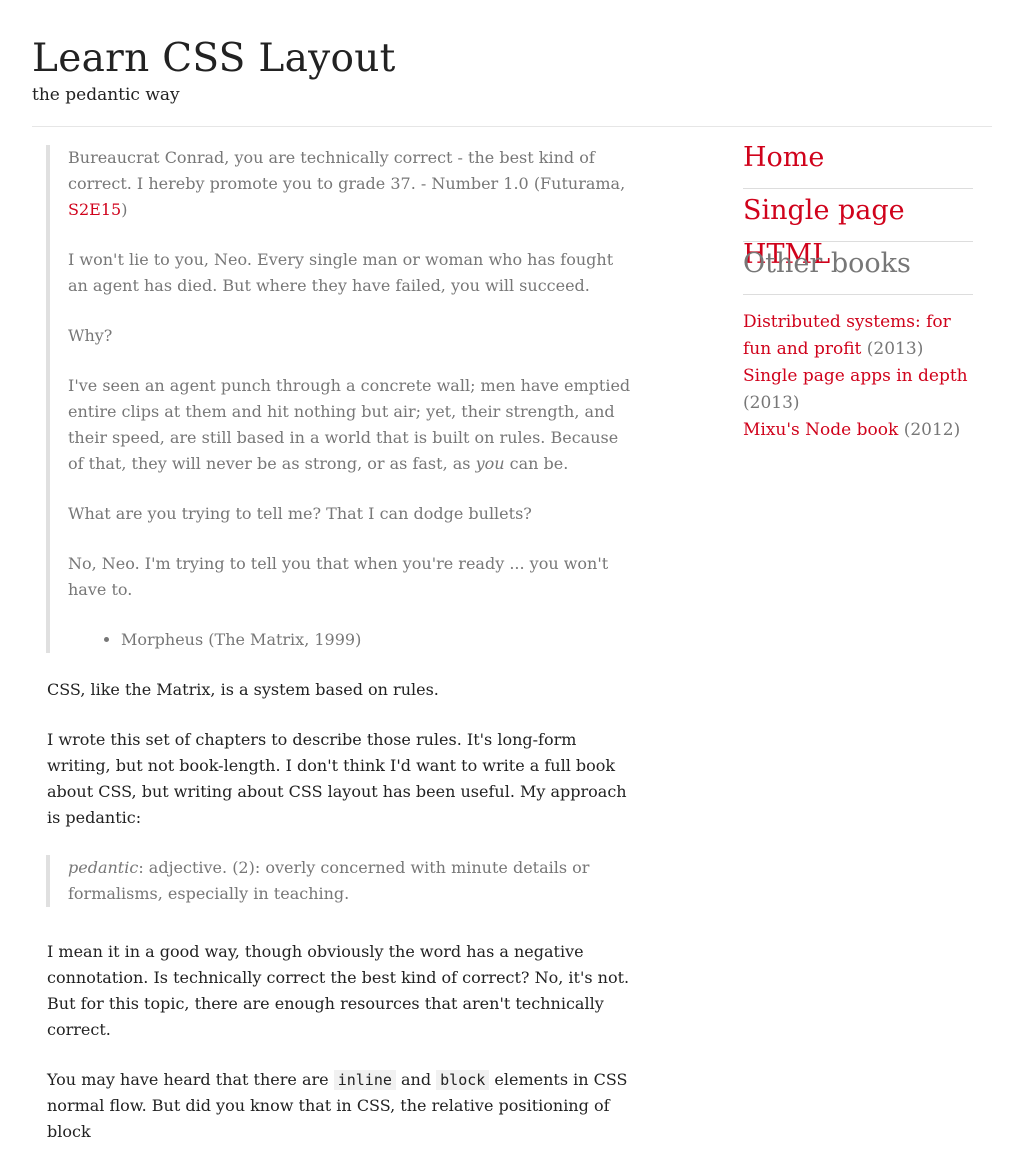 The image size is (1024, 1169). Describe the element at coordinates (536, 463) in the screenshot. I see `quote-text: can be.` at that location.